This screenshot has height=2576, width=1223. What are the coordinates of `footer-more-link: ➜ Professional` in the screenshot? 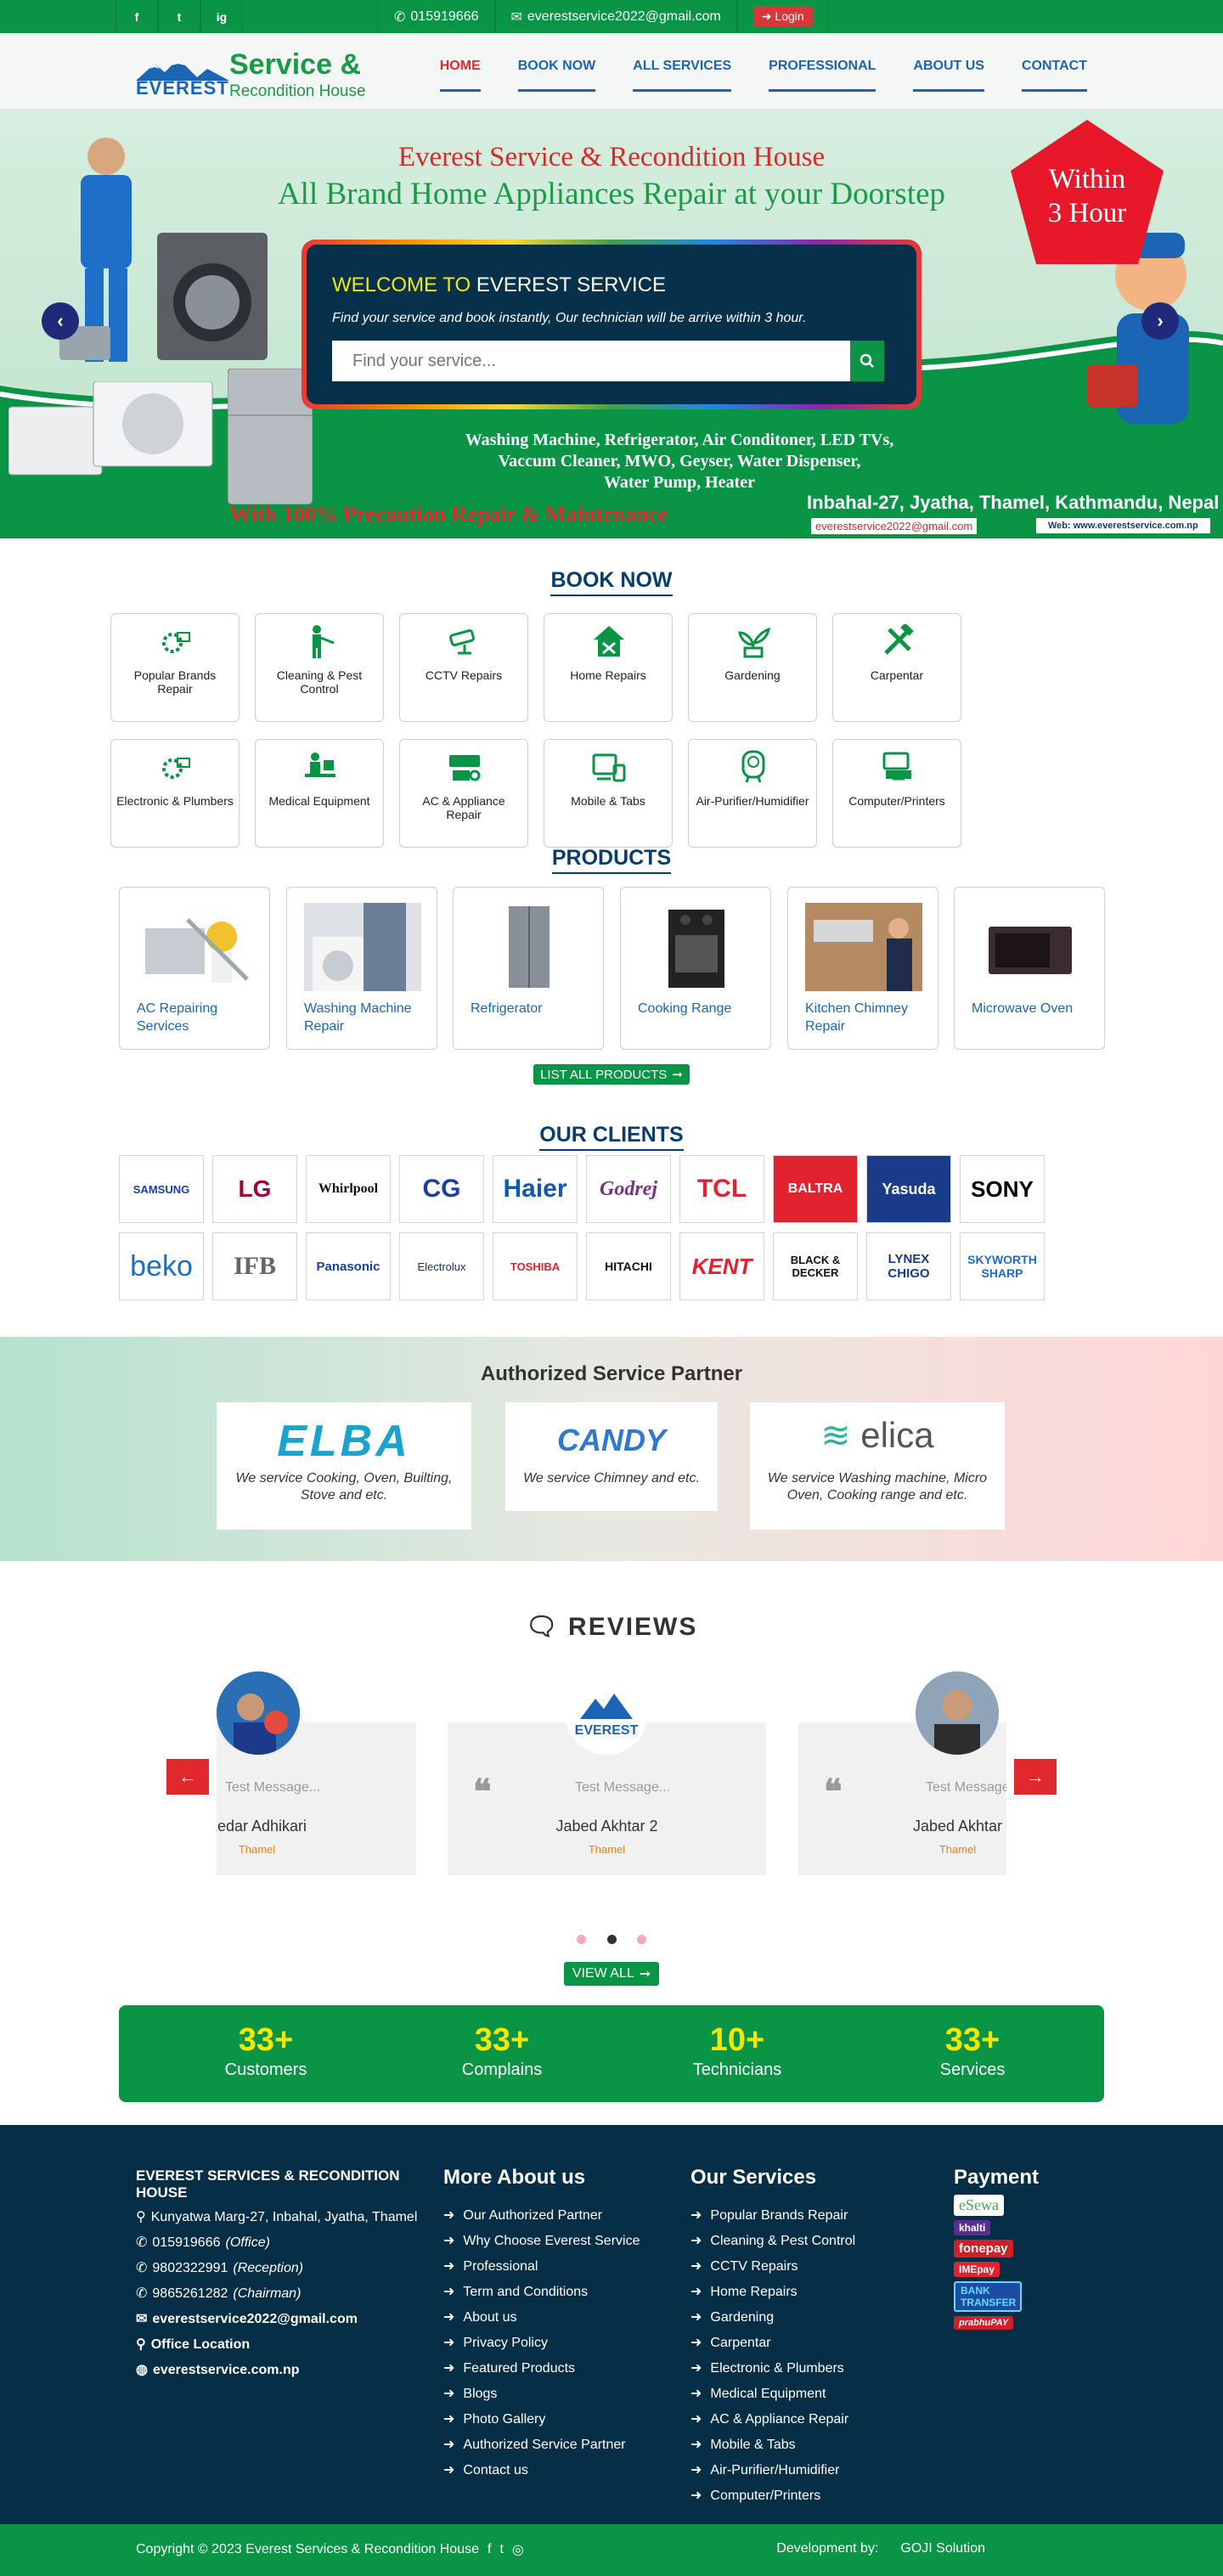 It's located at (541, 2267).